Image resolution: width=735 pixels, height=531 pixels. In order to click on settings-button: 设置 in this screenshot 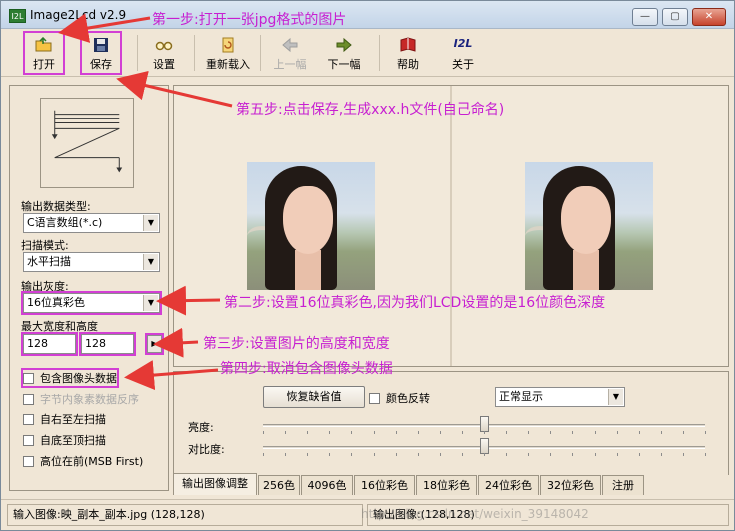, I will do `click(164, 53)`.